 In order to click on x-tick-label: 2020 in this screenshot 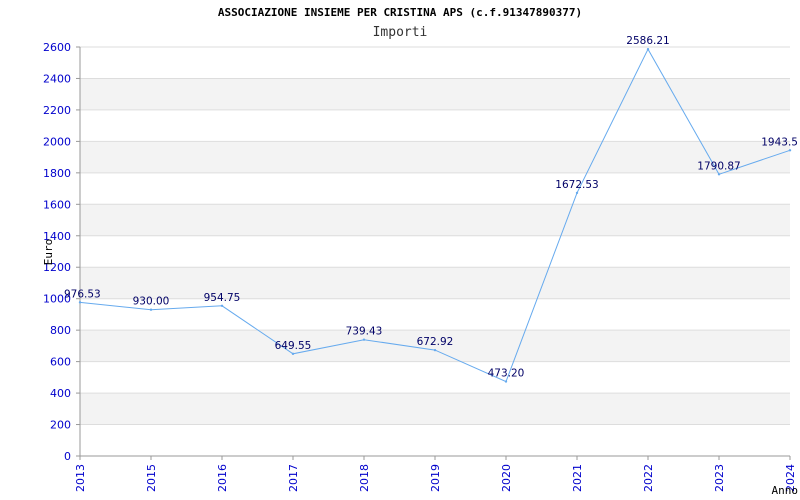, I will do `click(506, 478)`.